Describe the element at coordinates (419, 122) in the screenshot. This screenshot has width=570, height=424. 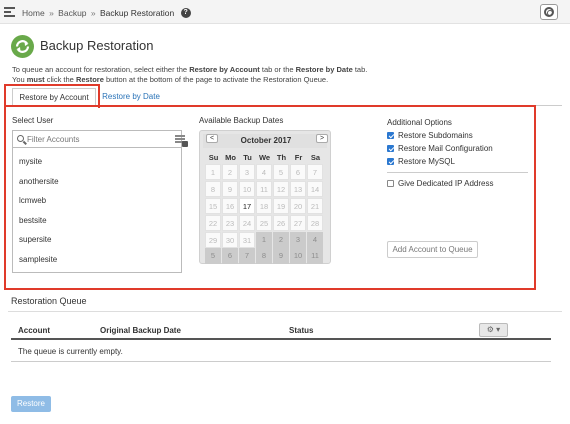
I see `additional-options-label: Additional Options` at that location.